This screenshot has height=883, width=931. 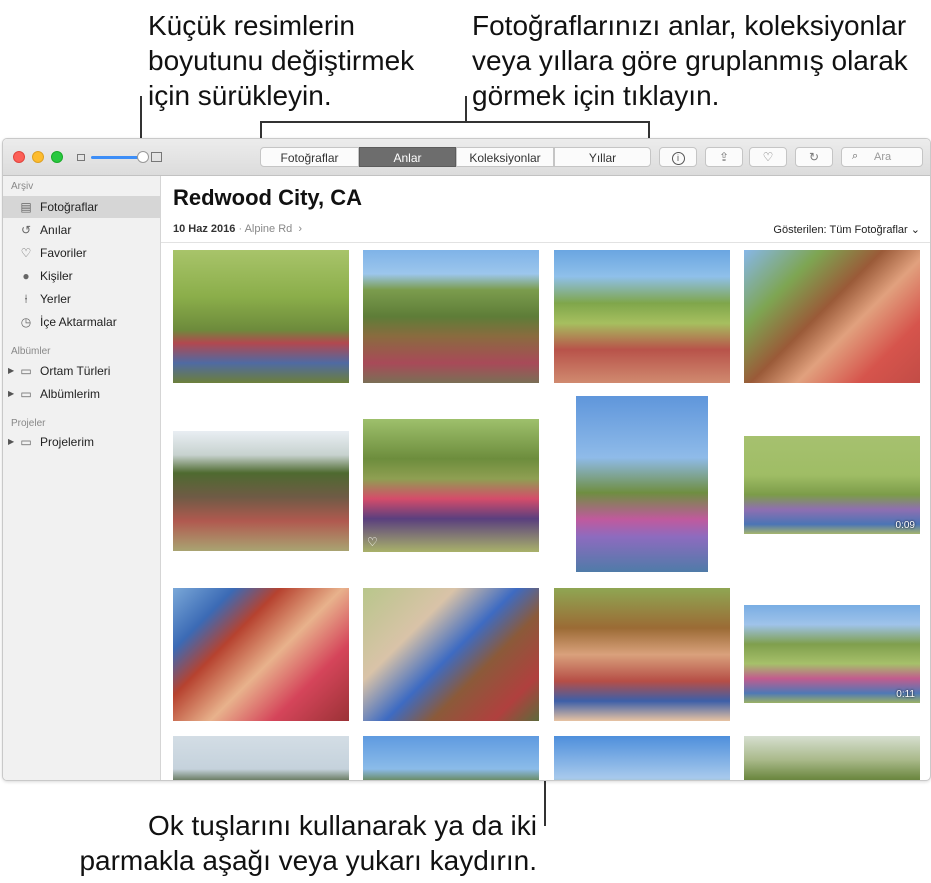 I want to click on showing-filter-label: Gösterilen: Tüm Fotoğraflar, so click(x=840, y=230).